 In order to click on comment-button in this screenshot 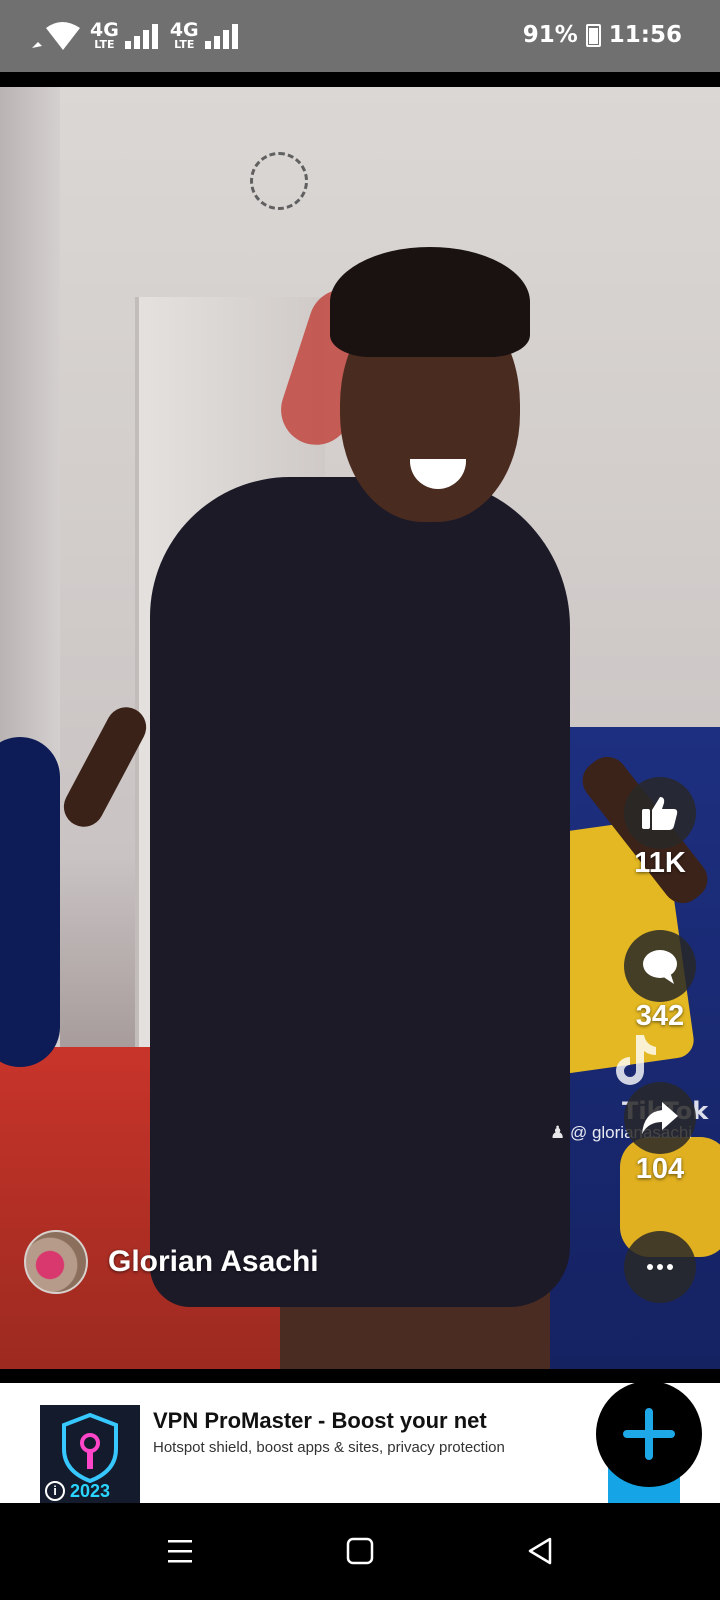, I will do `click(660, 966)`.